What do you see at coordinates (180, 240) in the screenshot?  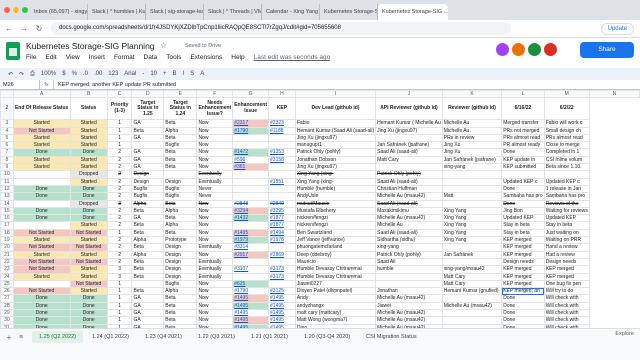 I see `table-cell: Prototype` at bounding box center [180, 240].